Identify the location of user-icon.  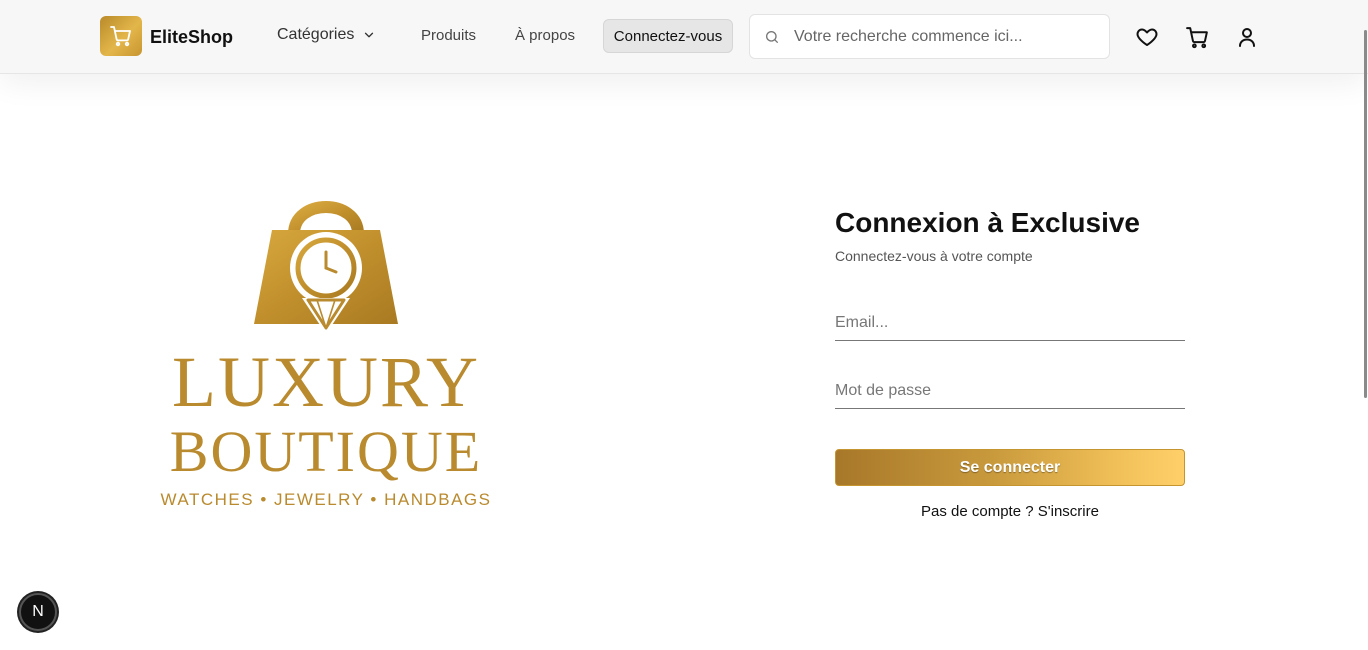
(1247, 37).